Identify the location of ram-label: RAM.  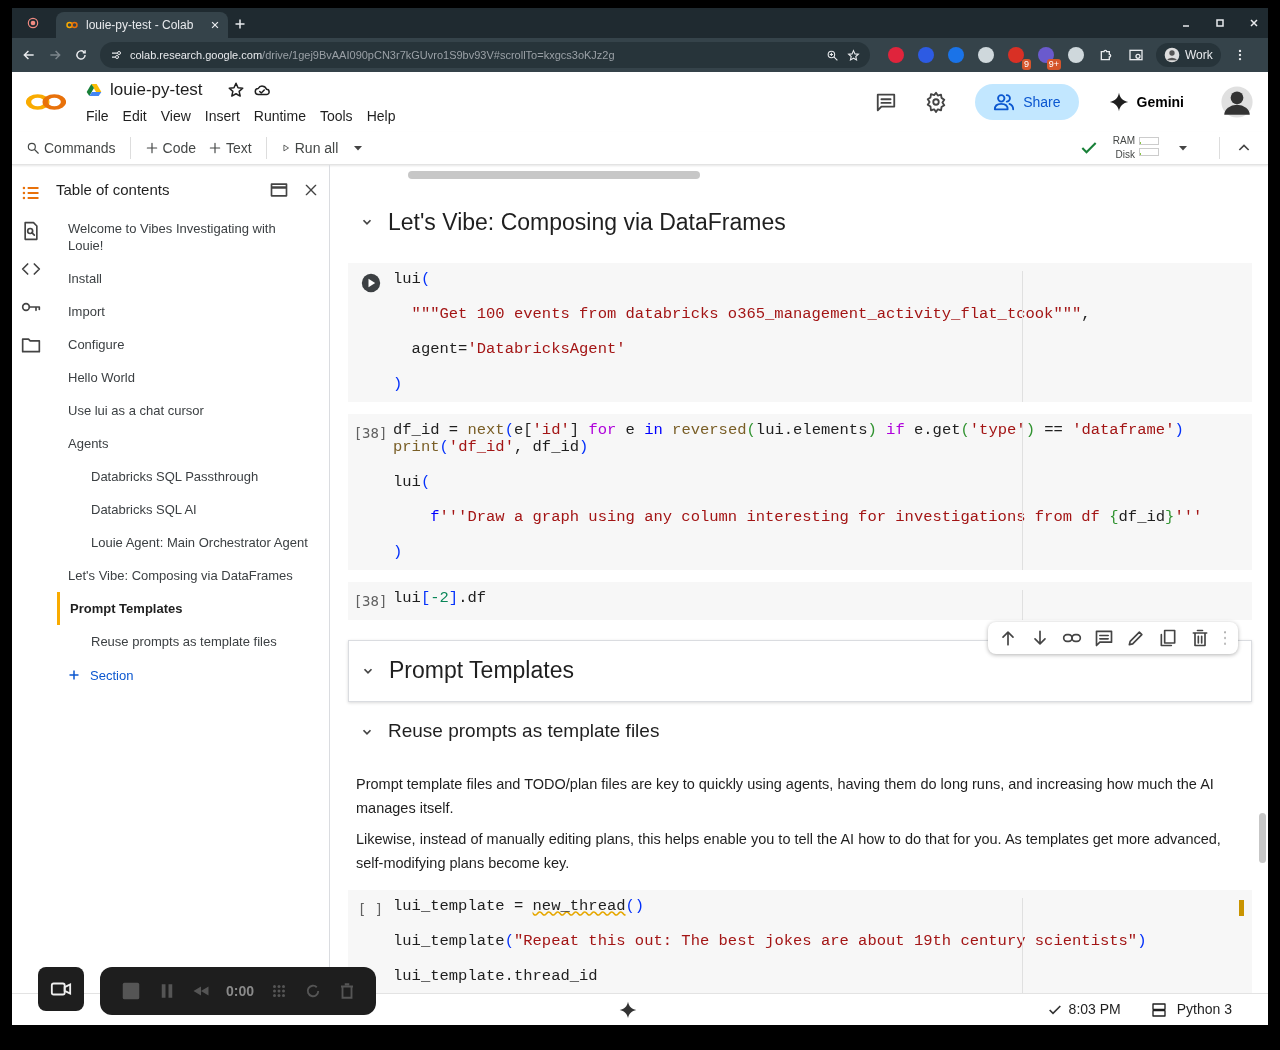
(1123, 141).